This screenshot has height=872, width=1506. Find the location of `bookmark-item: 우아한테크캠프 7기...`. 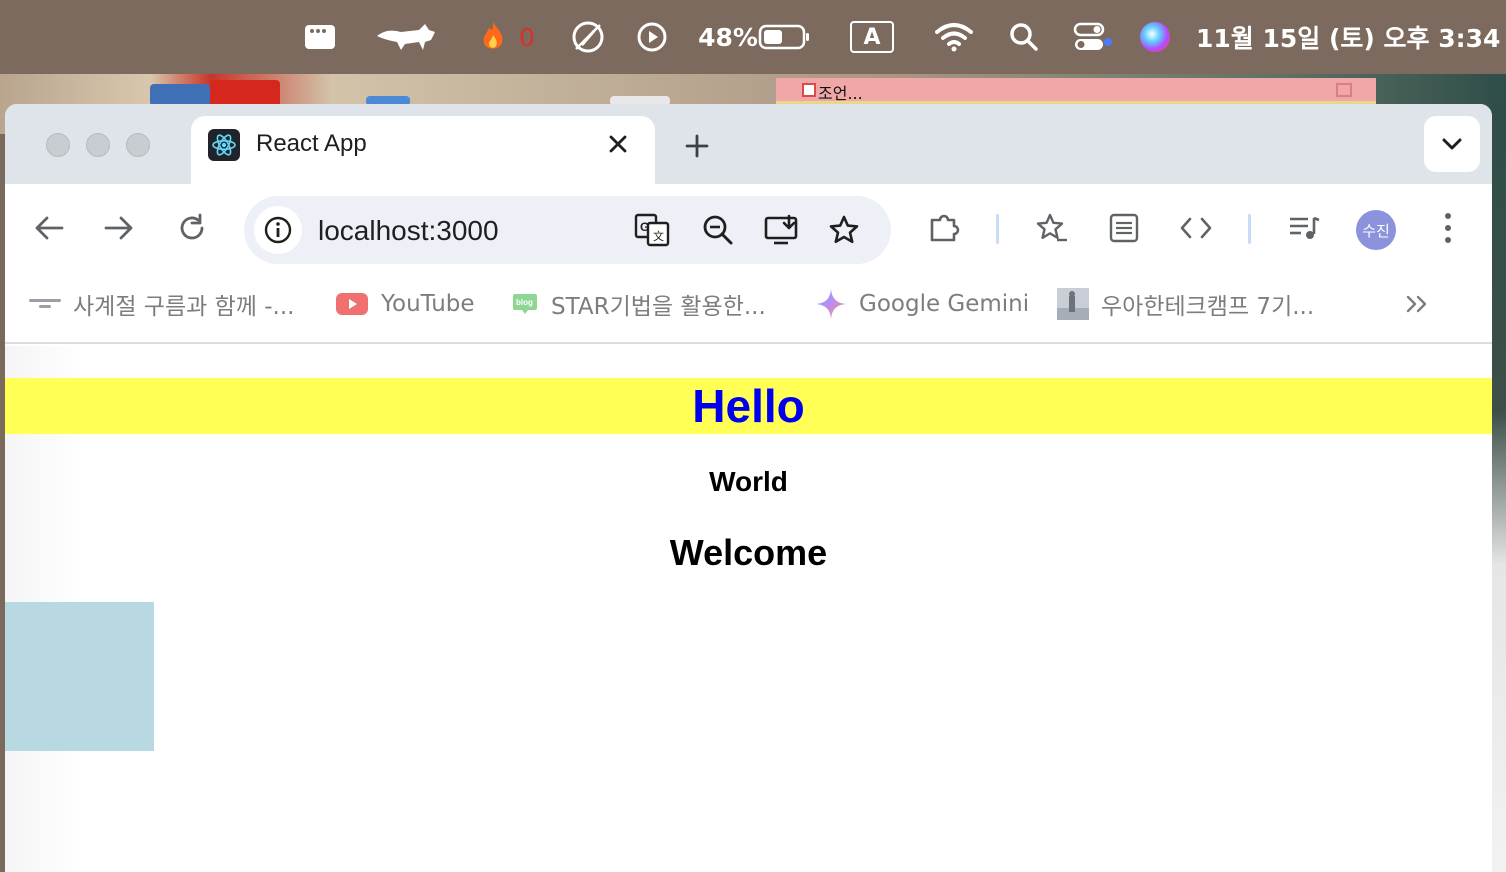

bookmark-item: 우아한테크캠프 7기... is located at coordinates (1185, 304).